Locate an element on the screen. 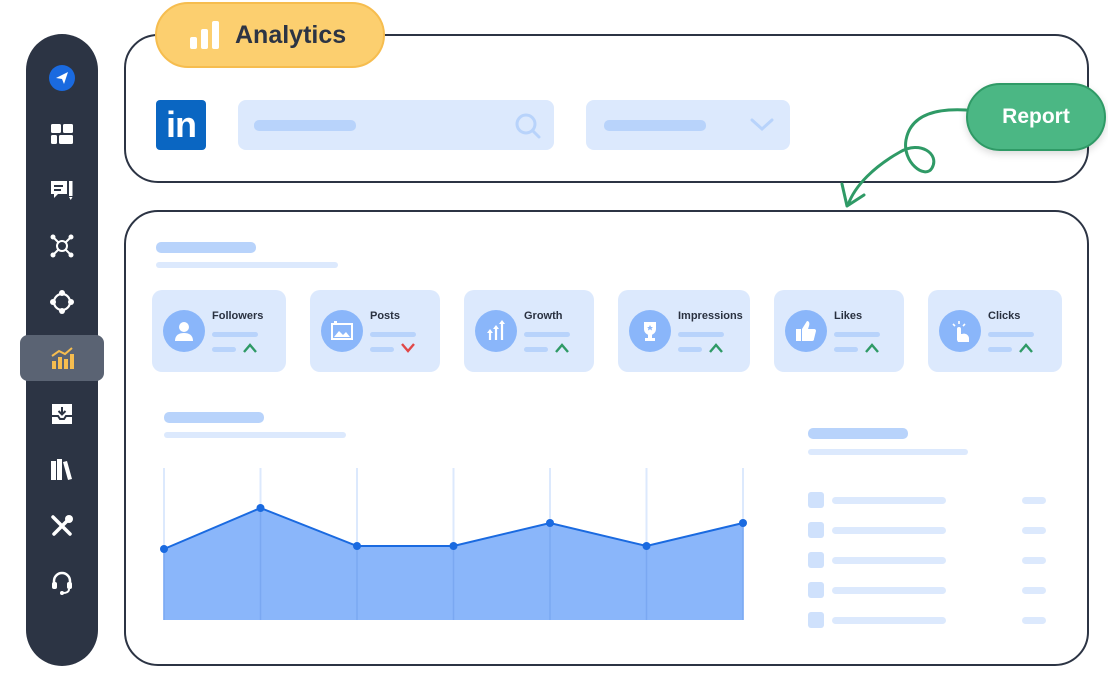  sidebar-item-inbox-download is located at coordinates (62, 414).